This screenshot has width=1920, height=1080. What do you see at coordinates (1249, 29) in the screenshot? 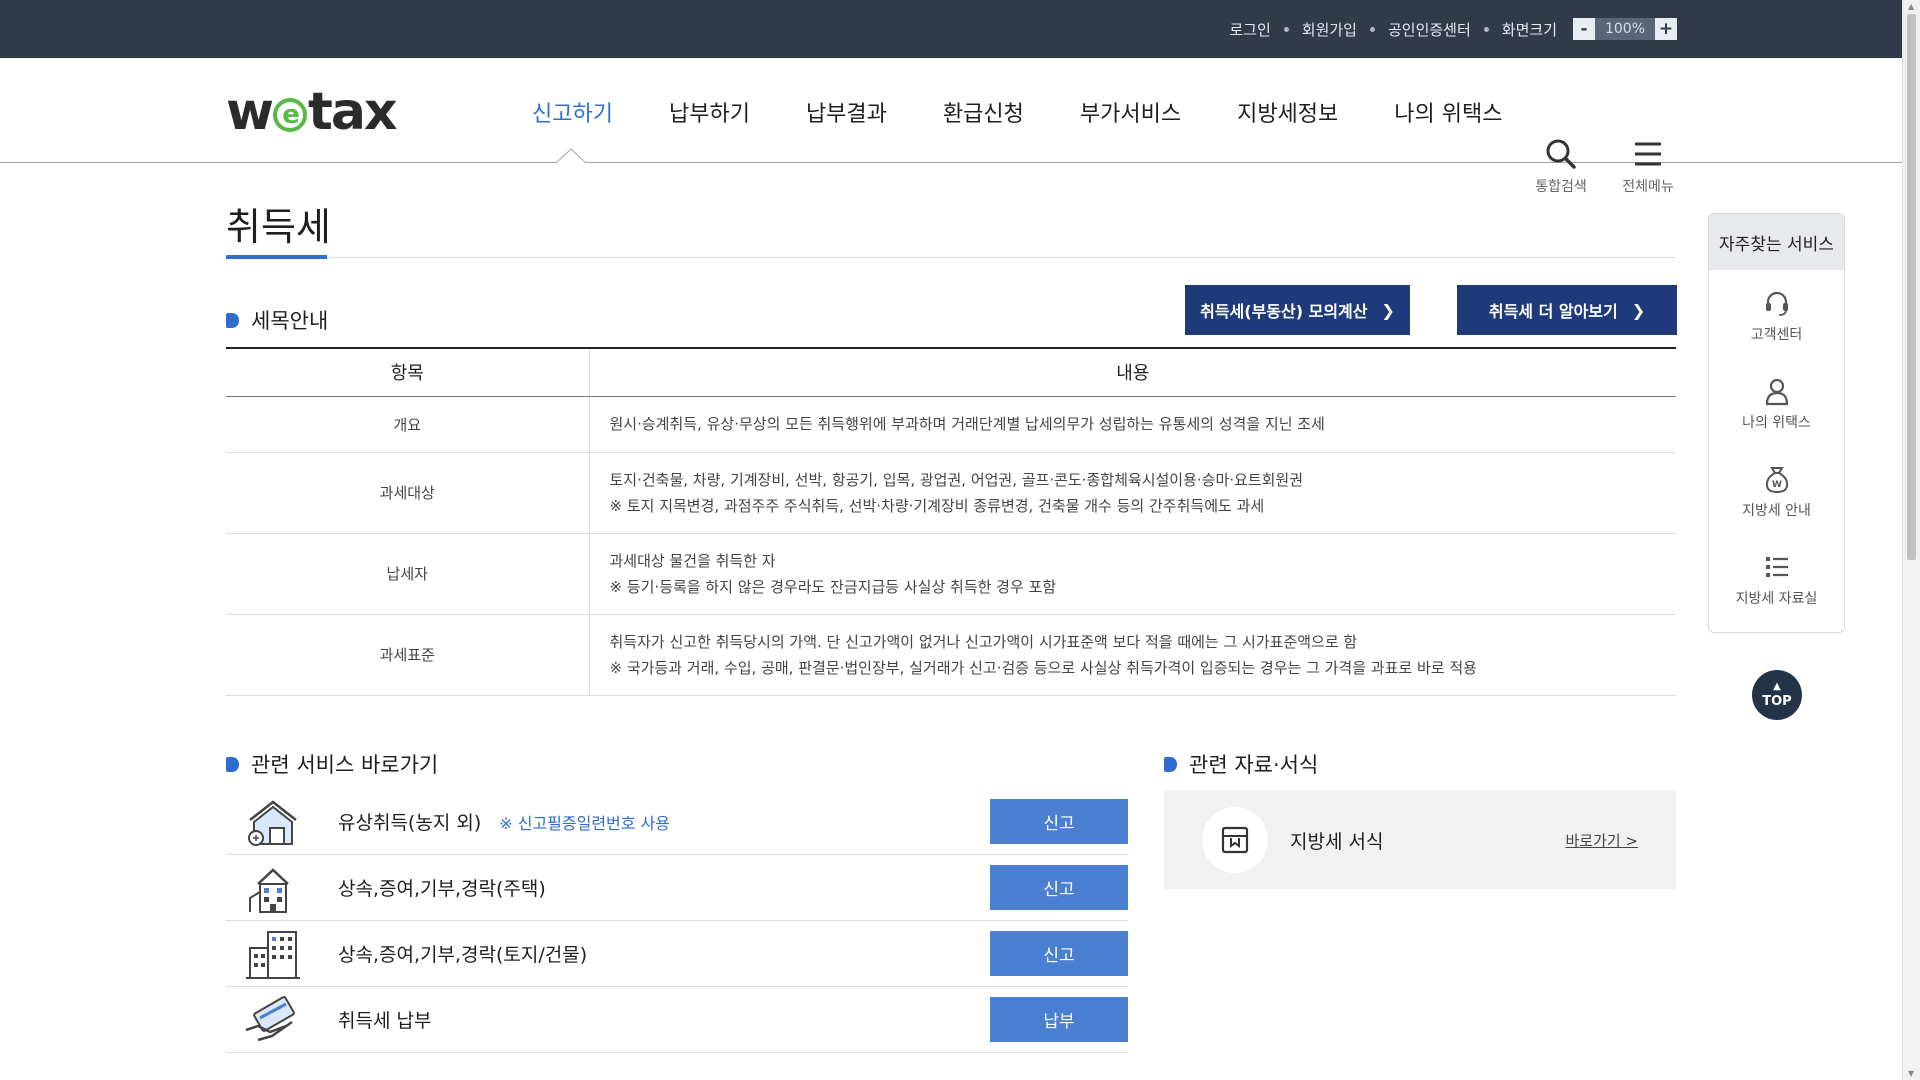
I see `login-link: 로그인` at bounding box center [1249, 29].